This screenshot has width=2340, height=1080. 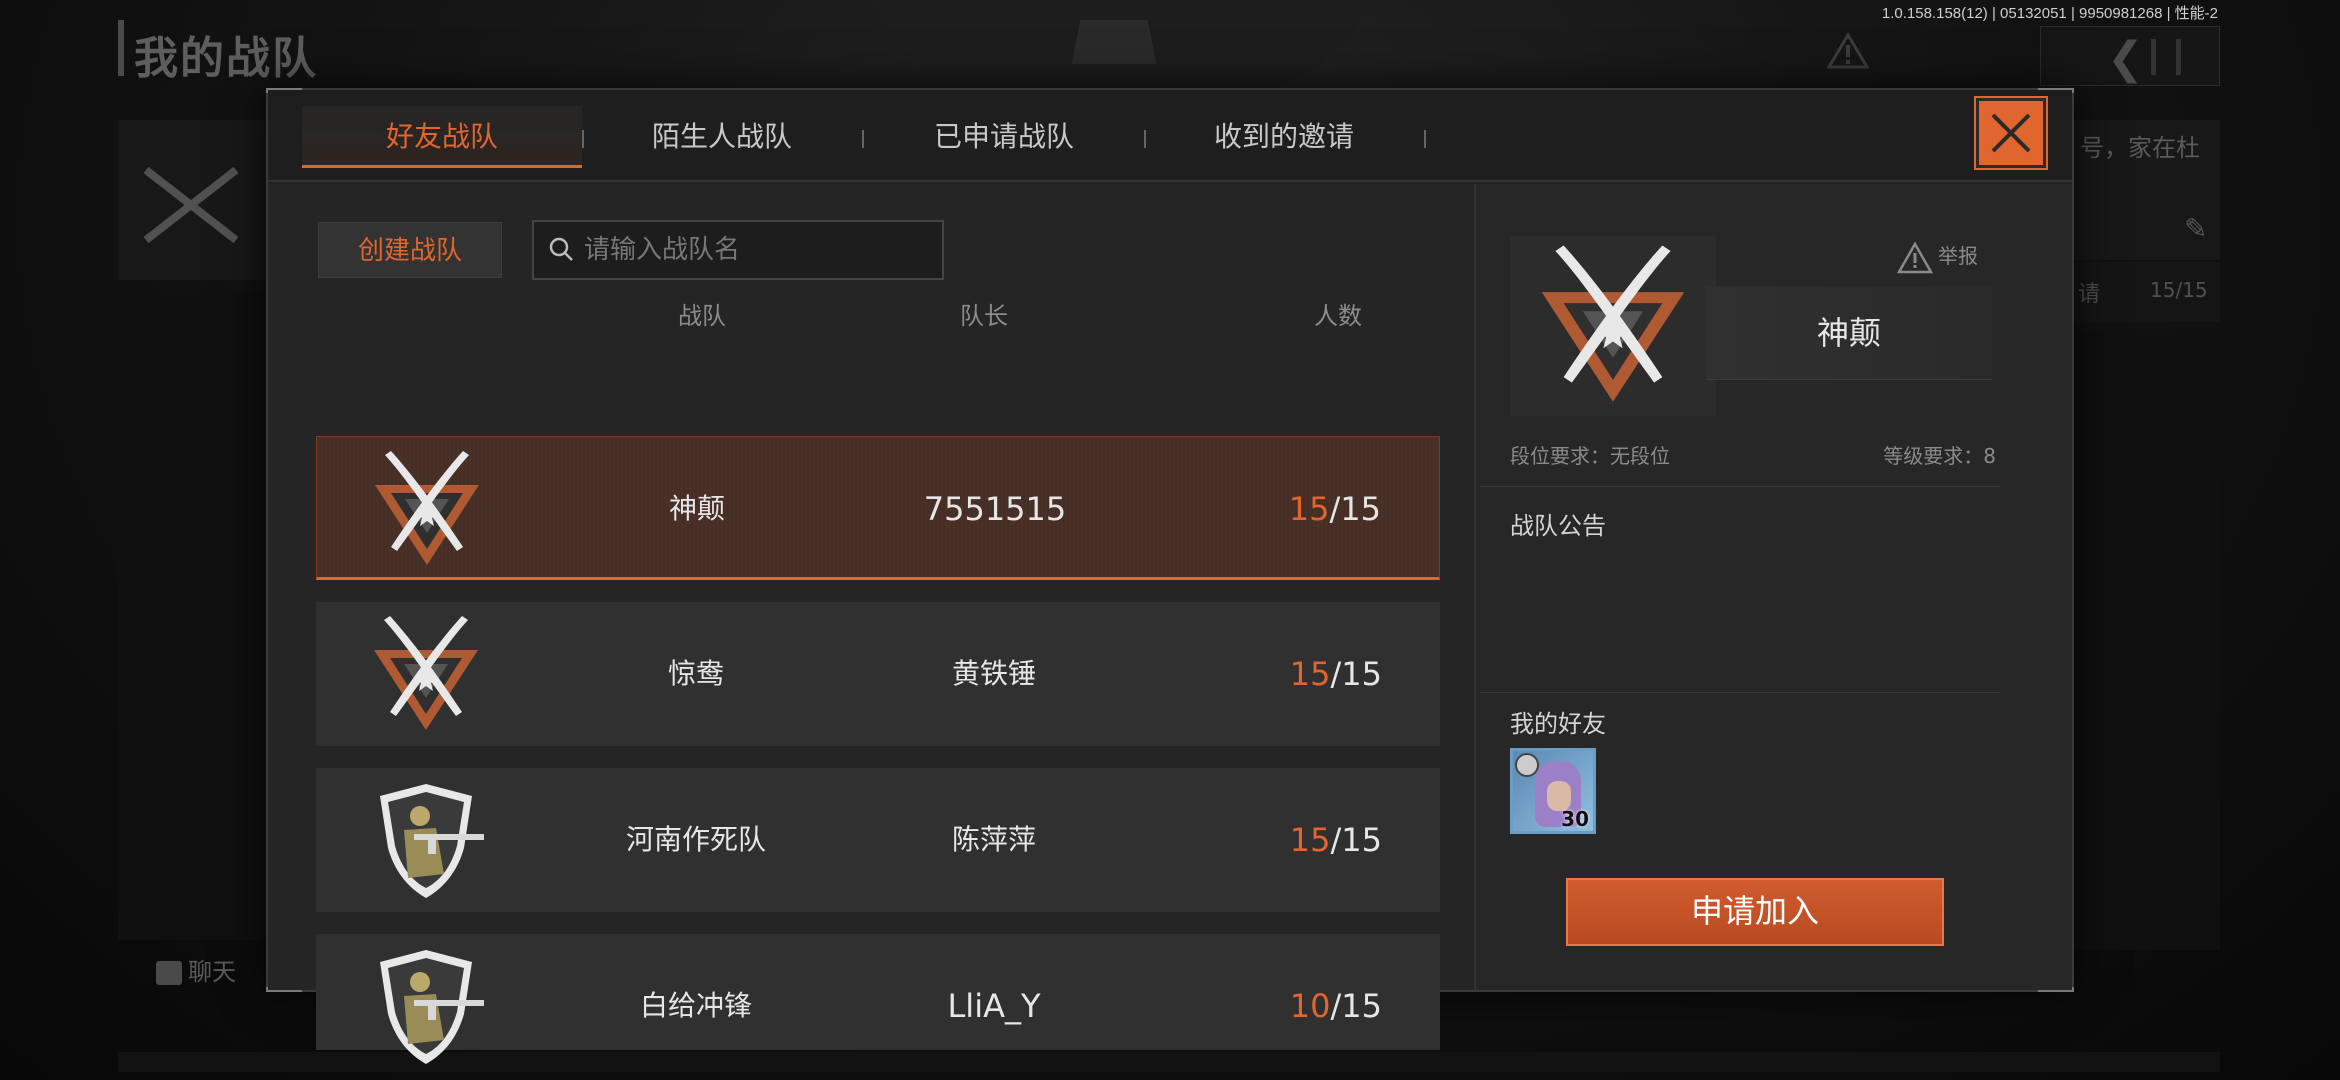 What do you see at coordinates (1310, 1006) in the screenshot?
I see `team-current-count: 10` at bounding box center [1310, 1006].